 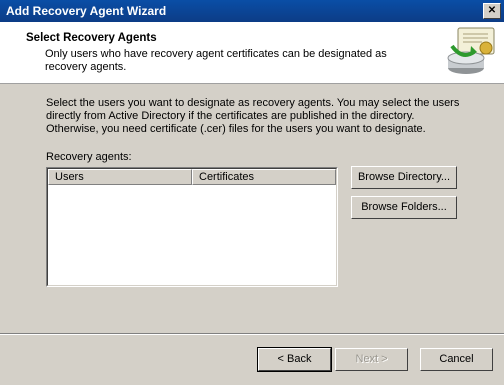 I want to click on close-icon: ✕, so click(x=492, y=10).